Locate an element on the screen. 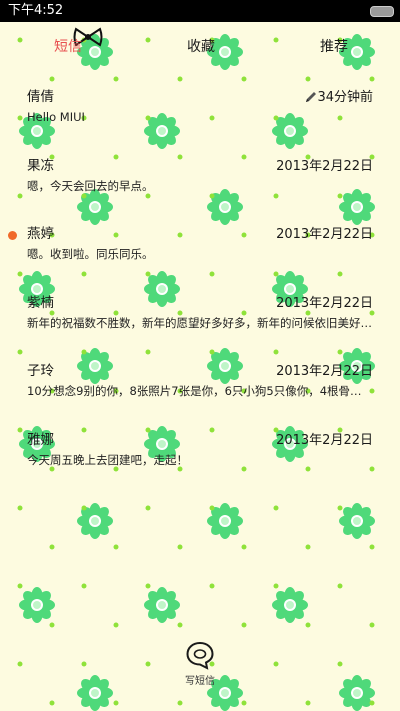 This screenshot has width=400, height=711. message-preview: 新年的祝福数不胜数，新年的愿望好多好多，新年的问候依旧美好，新年的快乐继续分享 is located at coordinates (199, 322).